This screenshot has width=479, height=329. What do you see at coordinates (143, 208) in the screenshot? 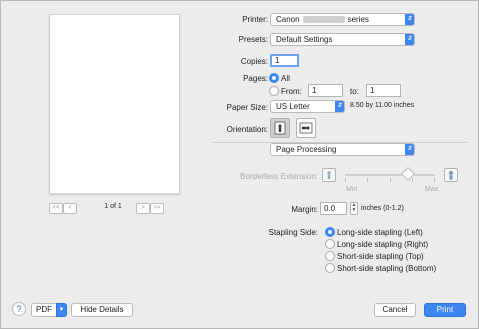
I see `next-page-button: >` at bounding box center [143, 208].